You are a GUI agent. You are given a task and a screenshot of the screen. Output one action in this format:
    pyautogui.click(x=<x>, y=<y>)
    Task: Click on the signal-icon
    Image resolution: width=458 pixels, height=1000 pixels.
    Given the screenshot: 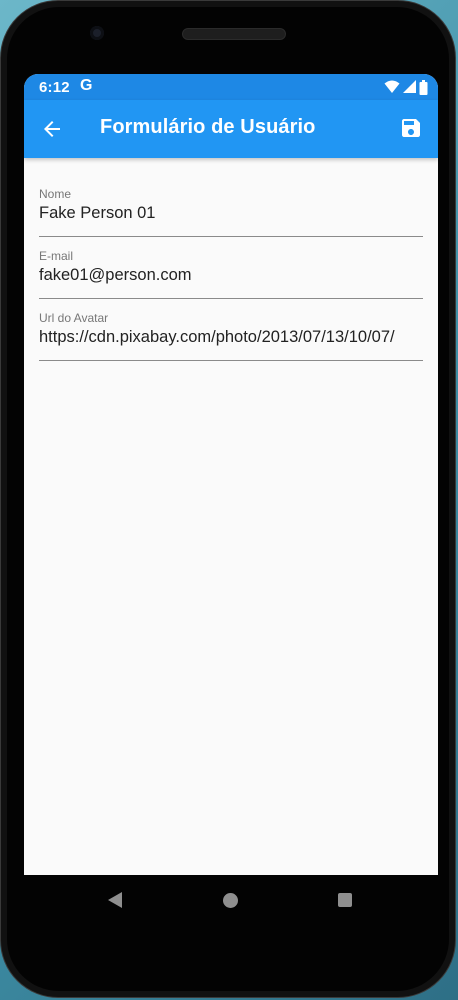 What is the action you would take?
    pyautogui.click(x=409, y=86)
    